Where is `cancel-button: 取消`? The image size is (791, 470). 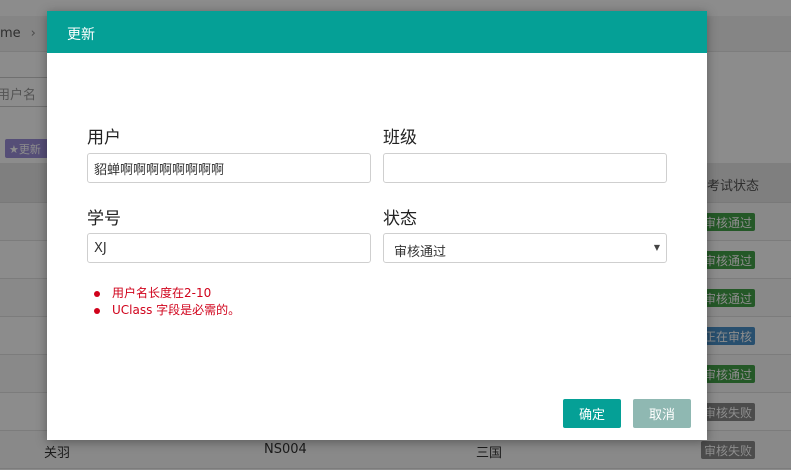 cancel-button: 取消 is located at coordinates (662, 413).